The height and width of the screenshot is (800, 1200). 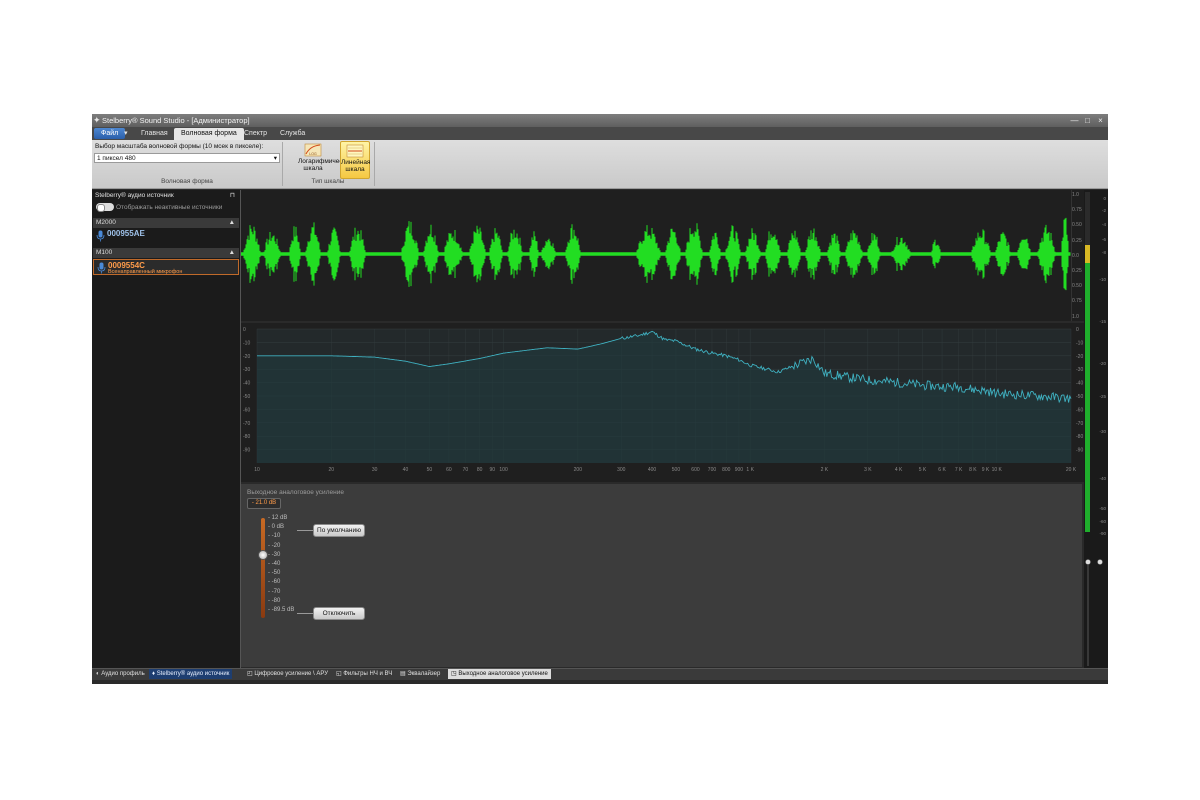 I want to click on tab-waveform: Волновая форма, so click(x=209, y=134).